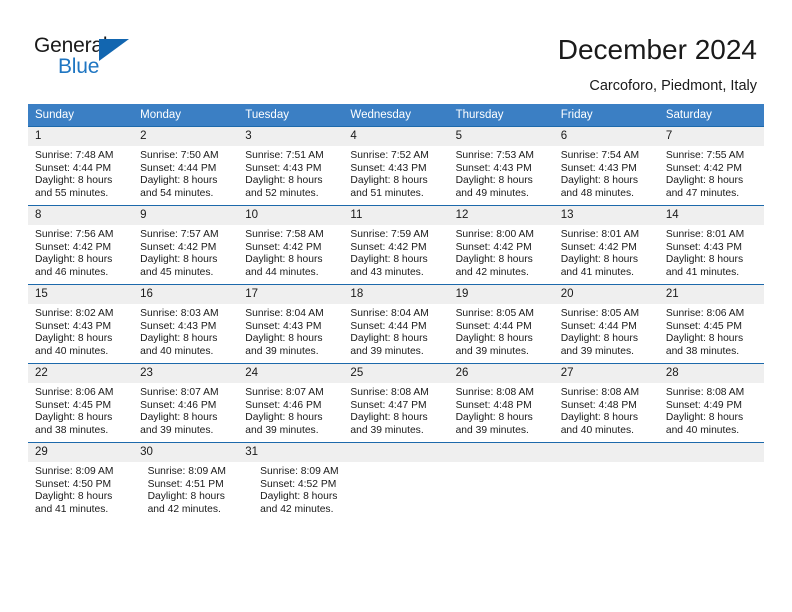 This screenshot has width=792, height=612. Describe the element at coordinates (711, 294) in the screenshot. I see `day-number: 21` at that location.